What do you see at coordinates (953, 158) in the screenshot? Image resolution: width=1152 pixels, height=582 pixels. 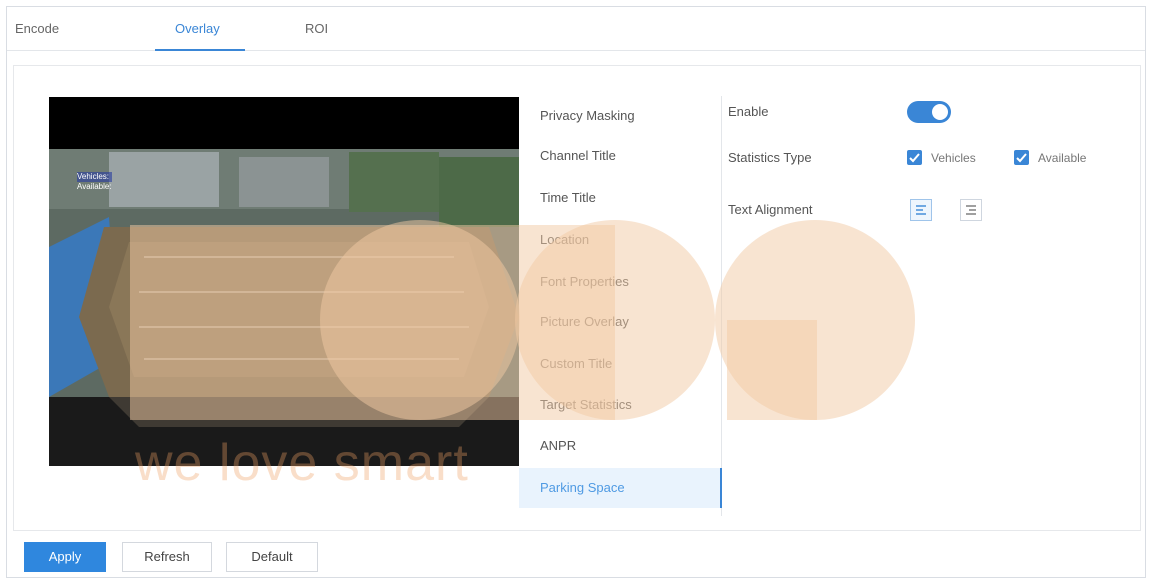 I see `vehicles-label: Vehicles` at bounding box center [953, 158].